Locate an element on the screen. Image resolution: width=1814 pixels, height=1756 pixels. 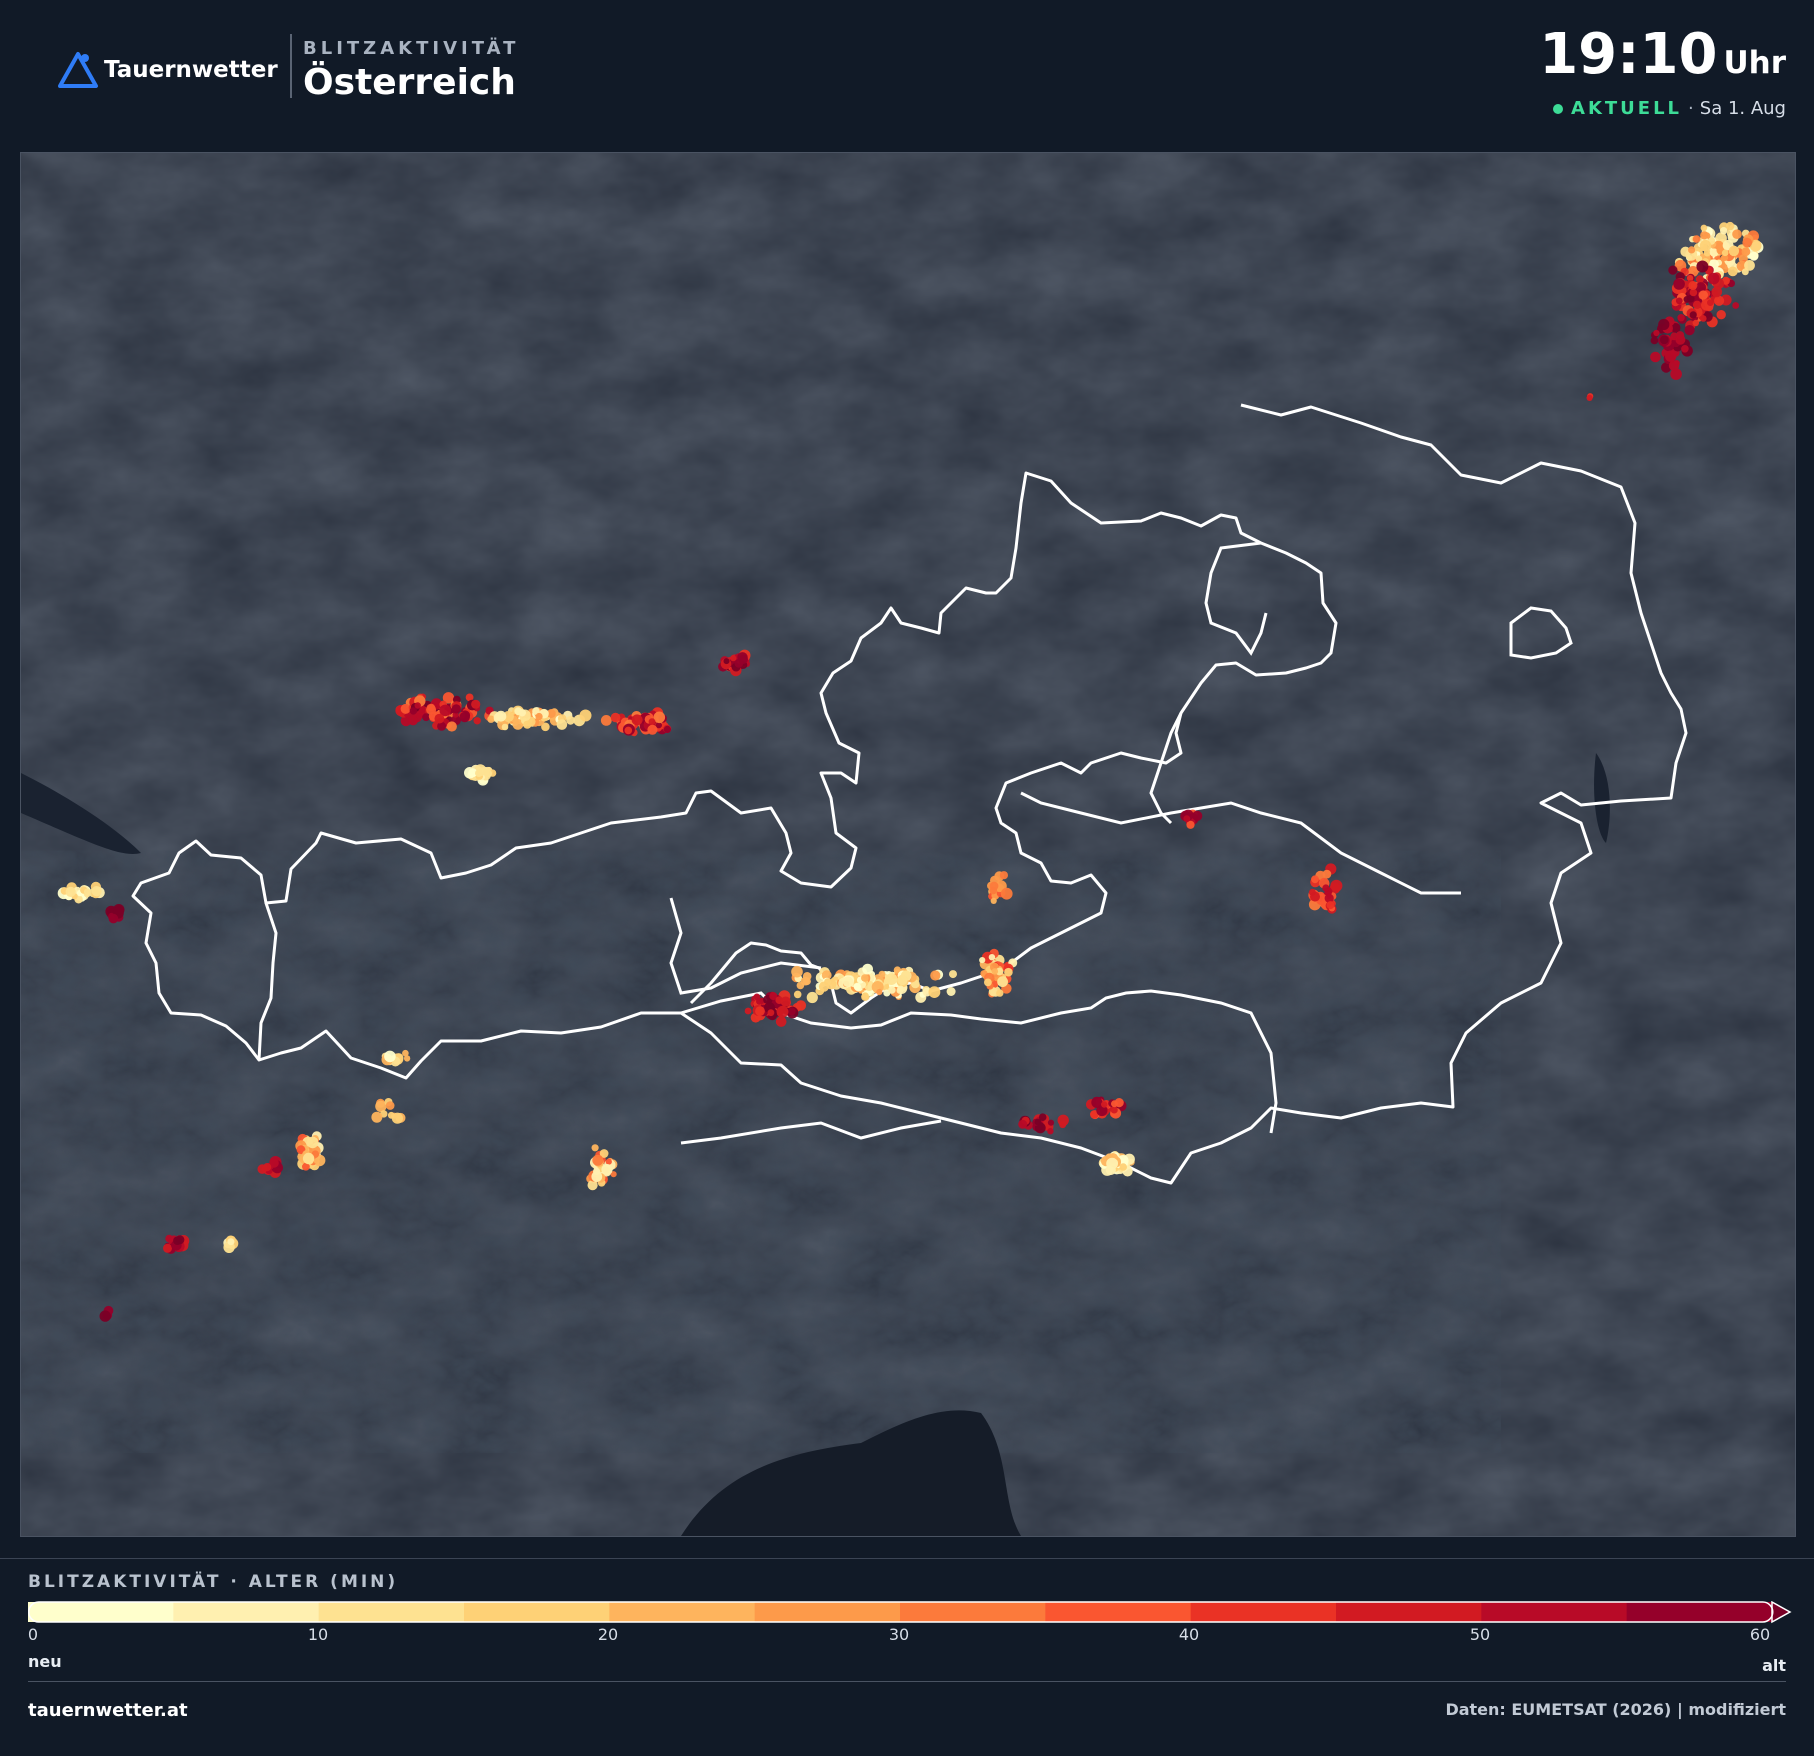
status-badge: AKTUELL is located at coordinates (1627, 108).